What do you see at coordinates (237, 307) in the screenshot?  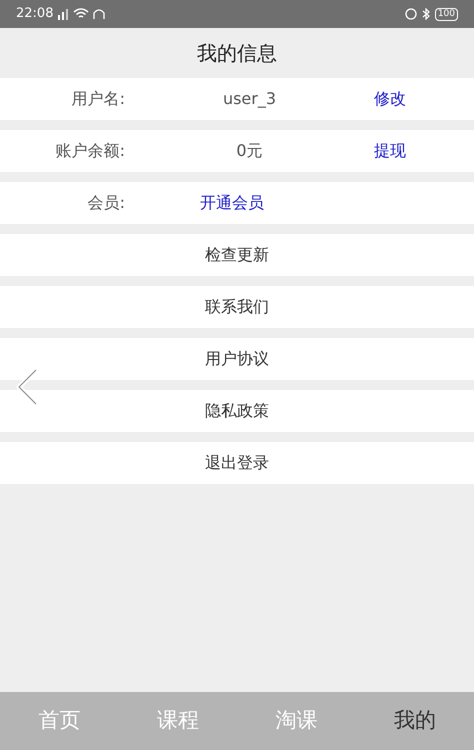 I see `menu-item: 联系我们` at bounding box center [237, 307].